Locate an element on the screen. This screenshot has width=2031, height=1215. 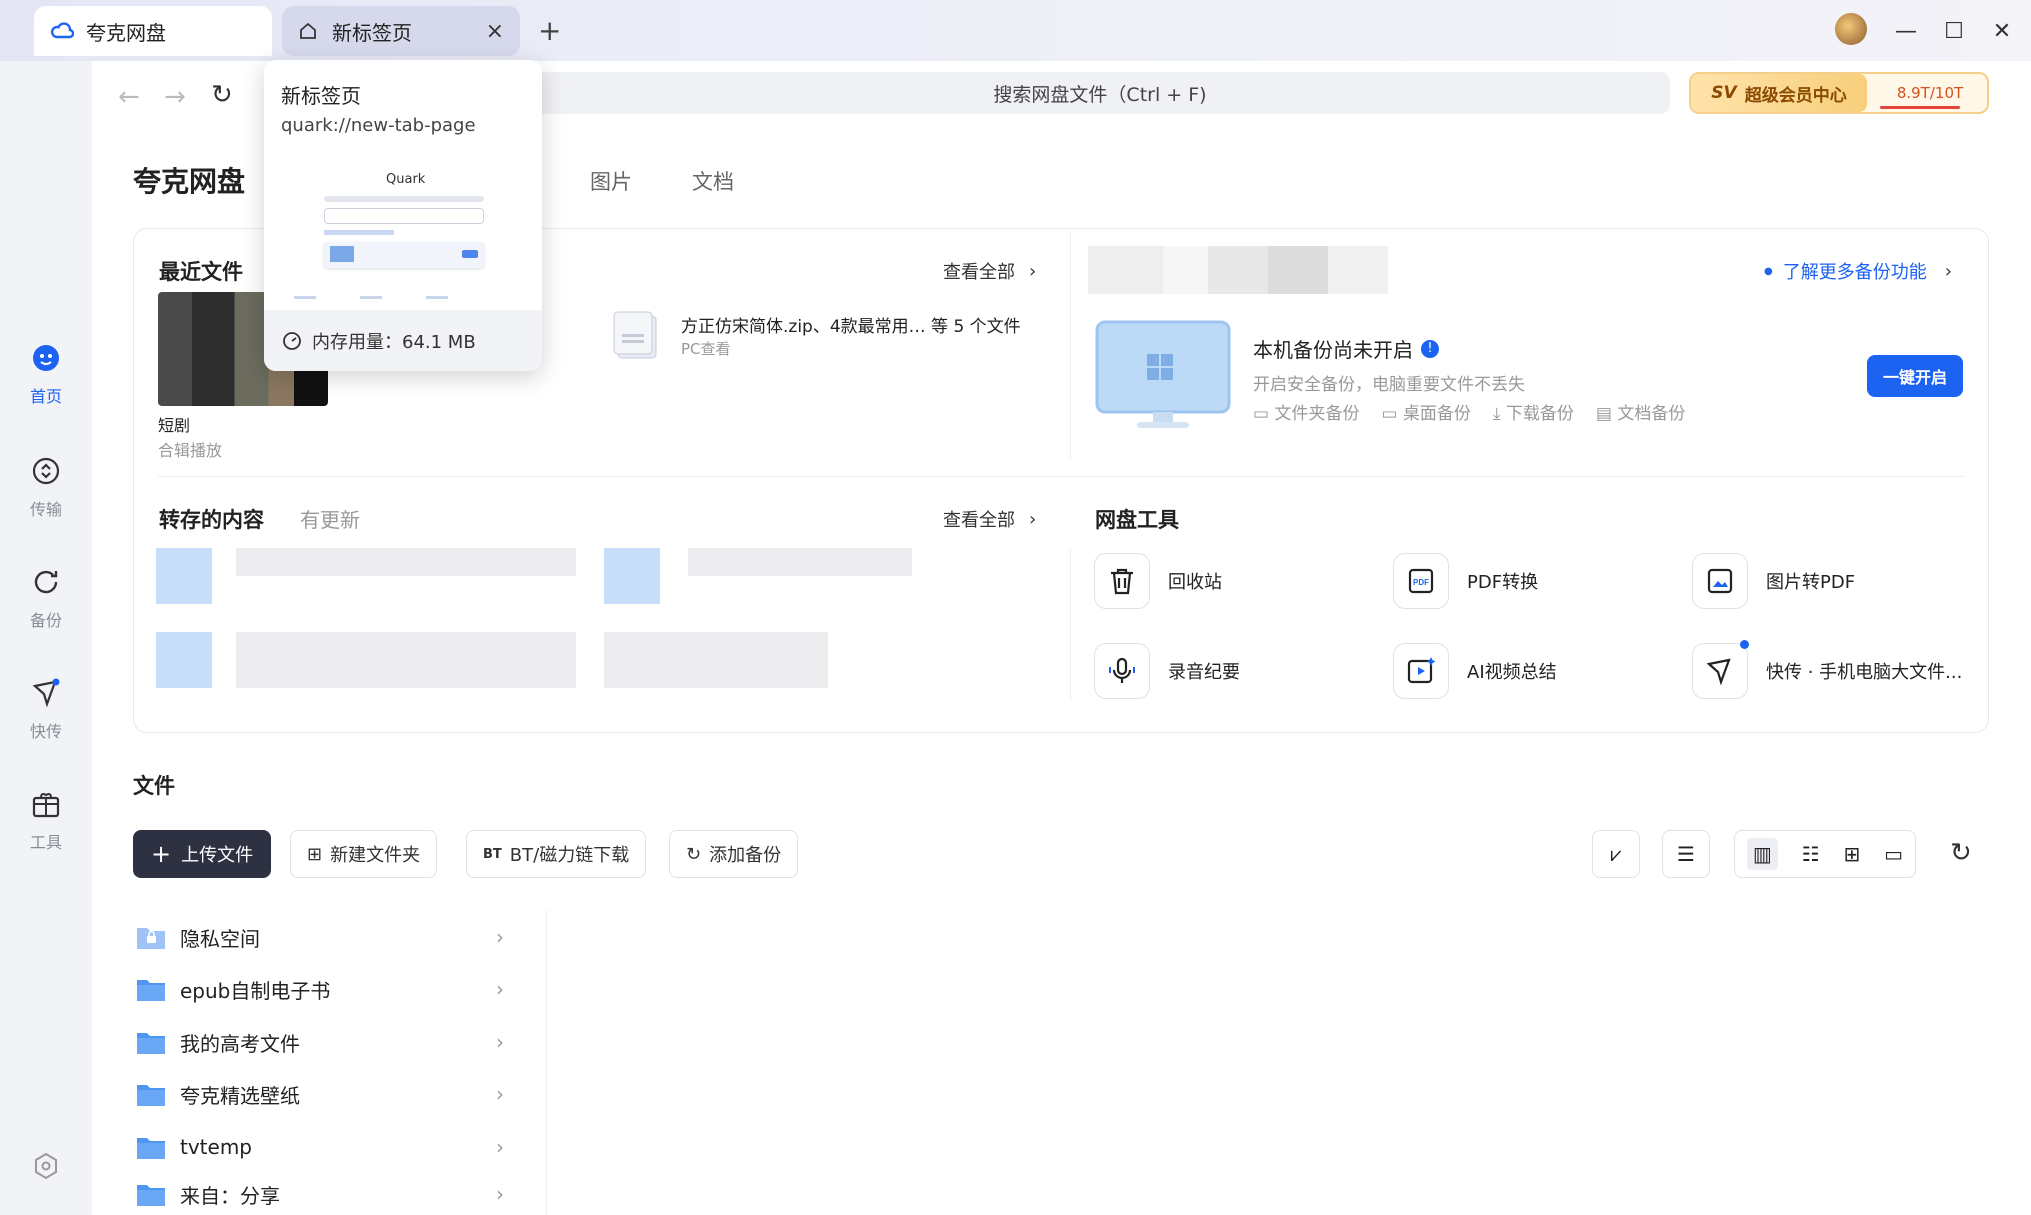
minimize-button: — is located at coordinates (1906, 31).